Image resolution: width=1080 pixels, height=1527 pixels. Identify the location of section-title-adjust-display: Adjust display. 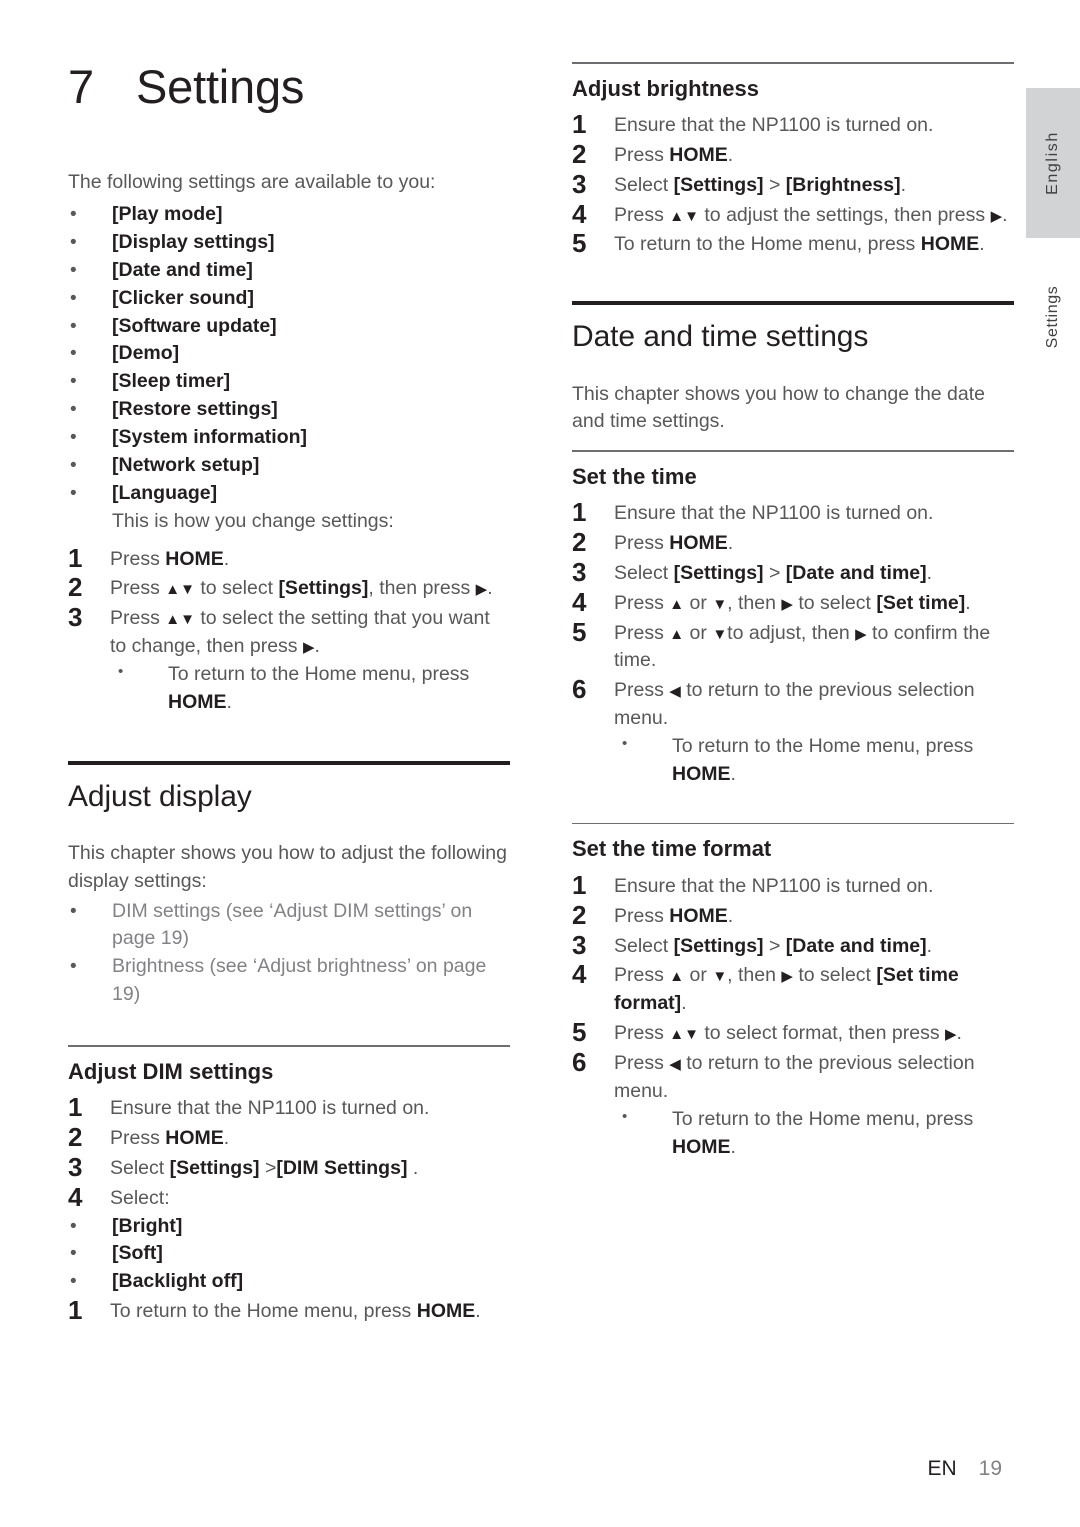
(160, 796).